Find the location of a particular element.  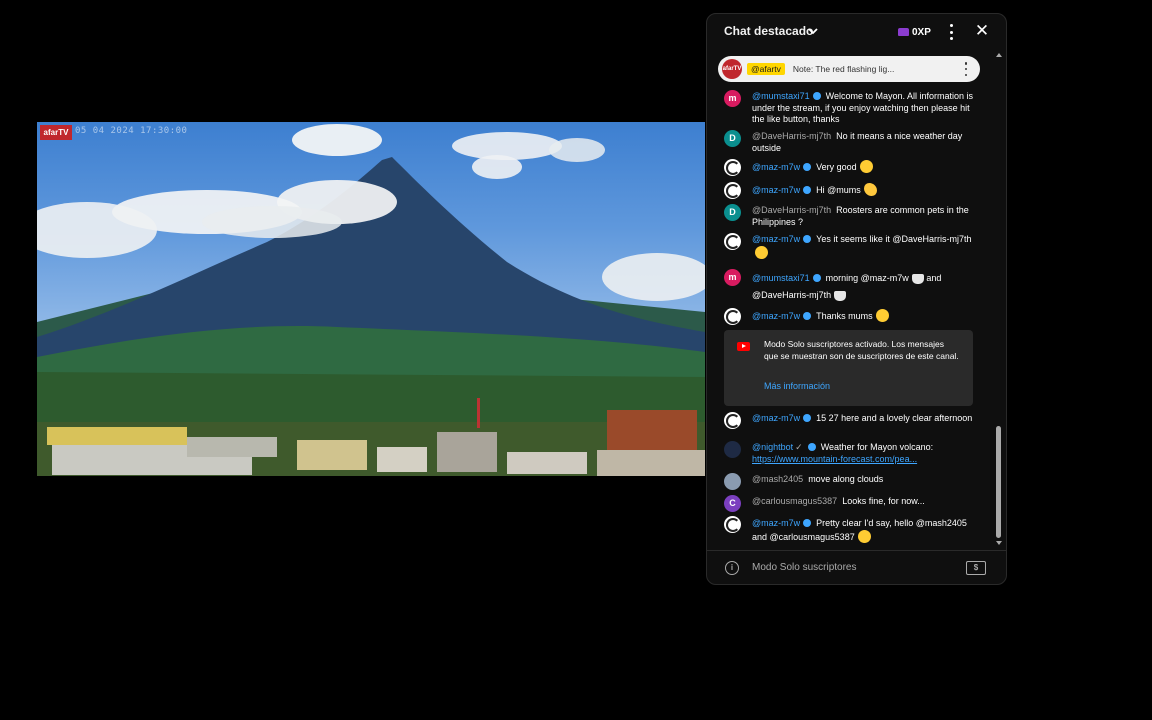

message-author: @mash2405 is located at coordinates (777, 479).